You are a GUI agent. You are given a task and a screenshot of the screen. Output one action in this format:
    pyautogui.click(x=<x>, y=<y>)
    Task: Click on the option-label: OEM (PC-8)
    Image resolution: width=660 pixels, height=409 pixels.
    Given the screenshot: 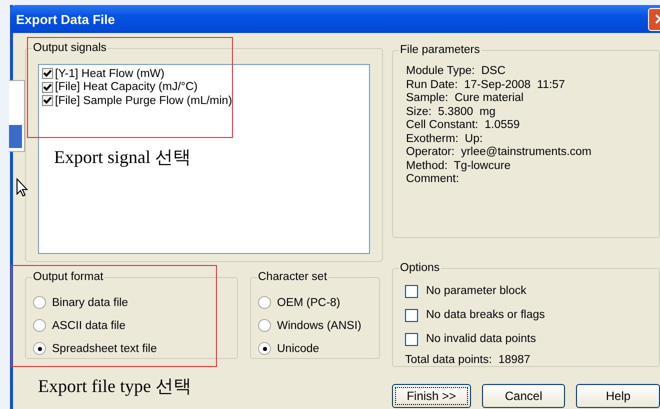 What is the action you would take?
    pyautogui.click(x=308, y=302)
    